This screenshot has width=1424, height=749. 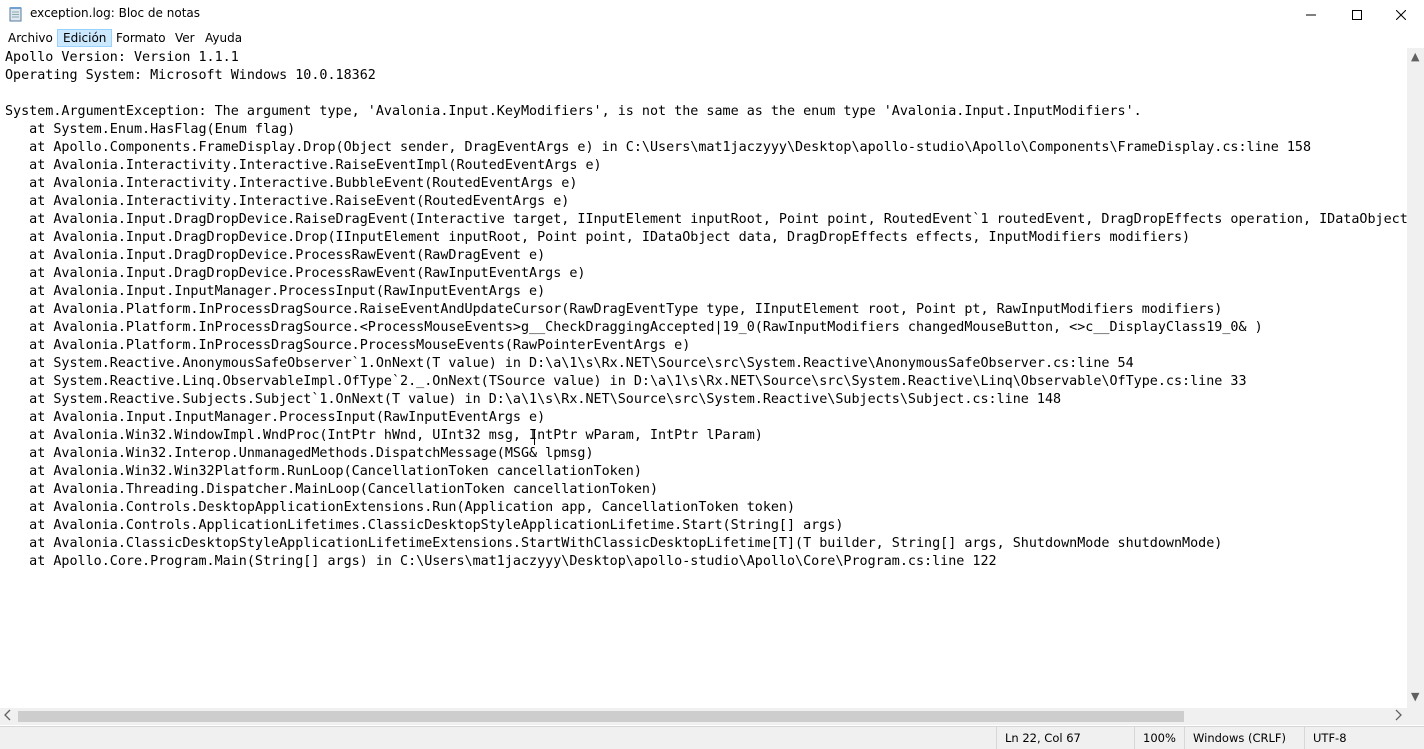 What do you see at coordinates (712, 38) in the screenshot?
I see `menu-bar: Archivo Edición Formato Ver Ayuda` at bounding box center [712, 38].